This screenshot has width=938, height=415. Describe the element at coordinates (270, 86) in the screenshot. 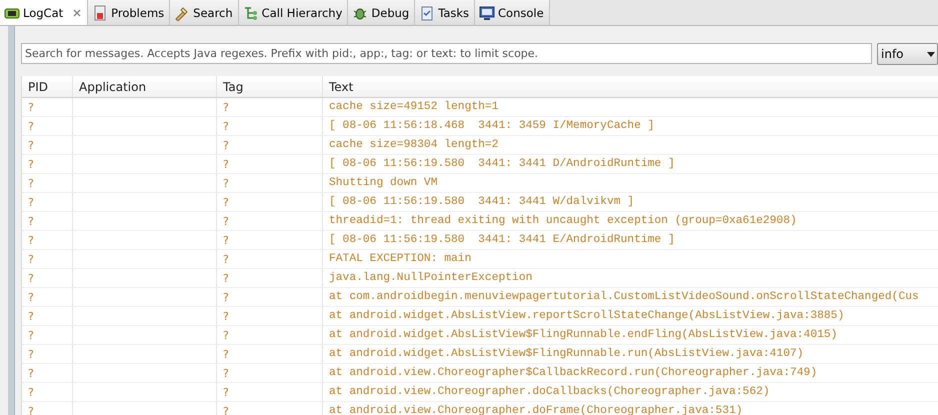

I see `column-header: Tag` at that location.